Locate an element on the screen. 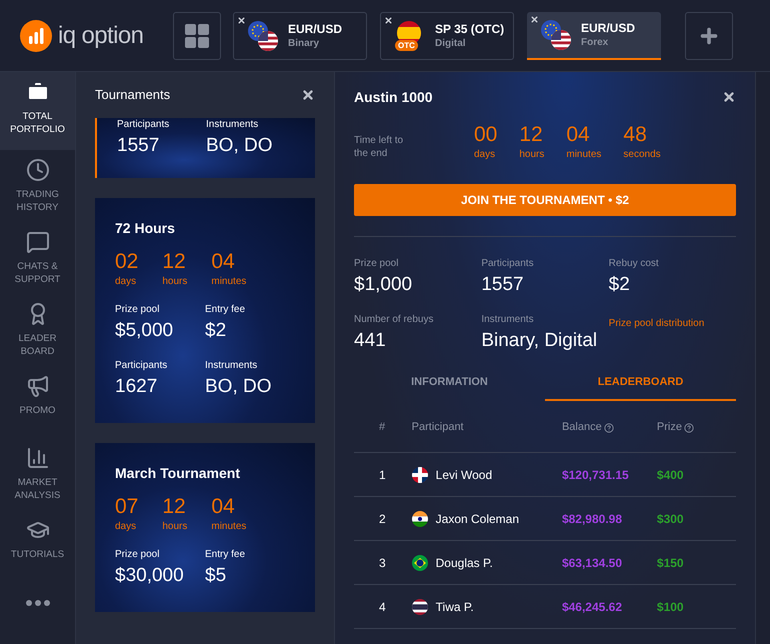  logo-icon is located at coordinates (36, 36).